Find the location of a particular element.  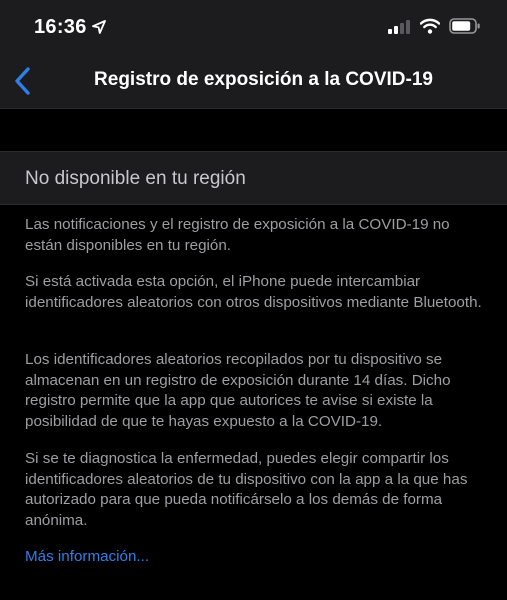

battery-icon is located at coordinates (464, 26).